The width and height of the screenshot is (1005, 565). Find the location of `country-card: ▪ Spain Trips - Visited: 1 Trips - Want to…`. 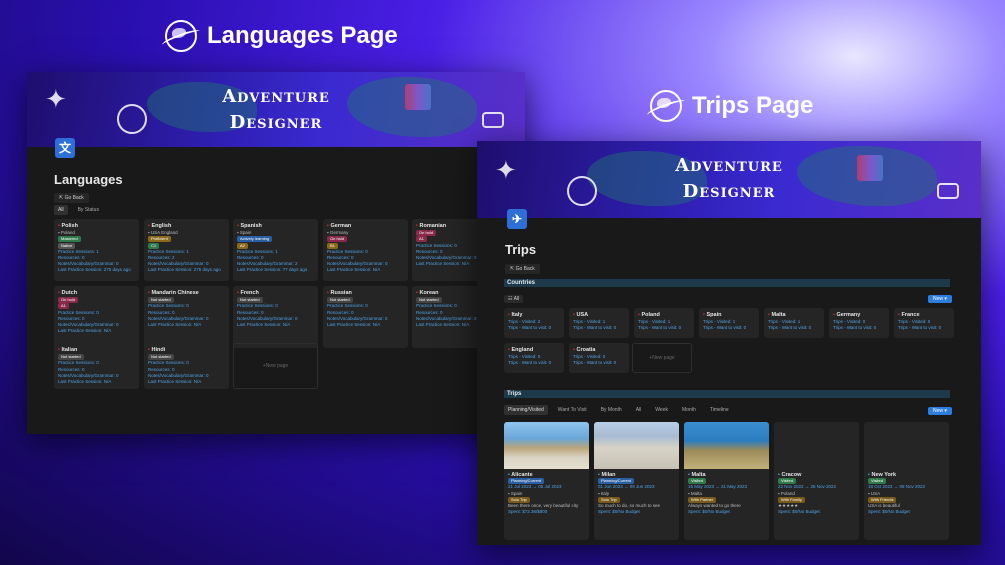

country-card: ▪ Spain Trips - Visited: 1 Trips - Want to… is located at coordinates (729, 323).